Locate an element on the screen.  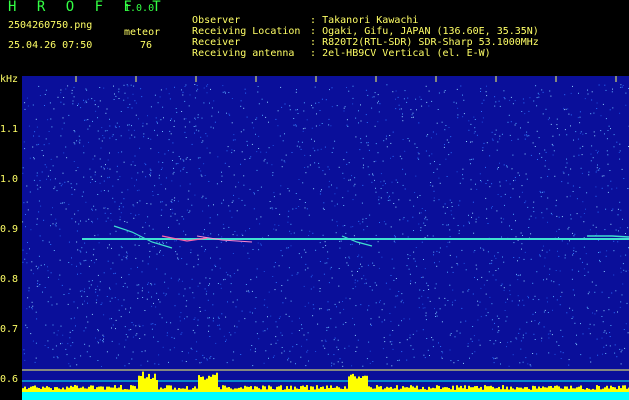
info-sep: : is located at coordinates (316, 53).